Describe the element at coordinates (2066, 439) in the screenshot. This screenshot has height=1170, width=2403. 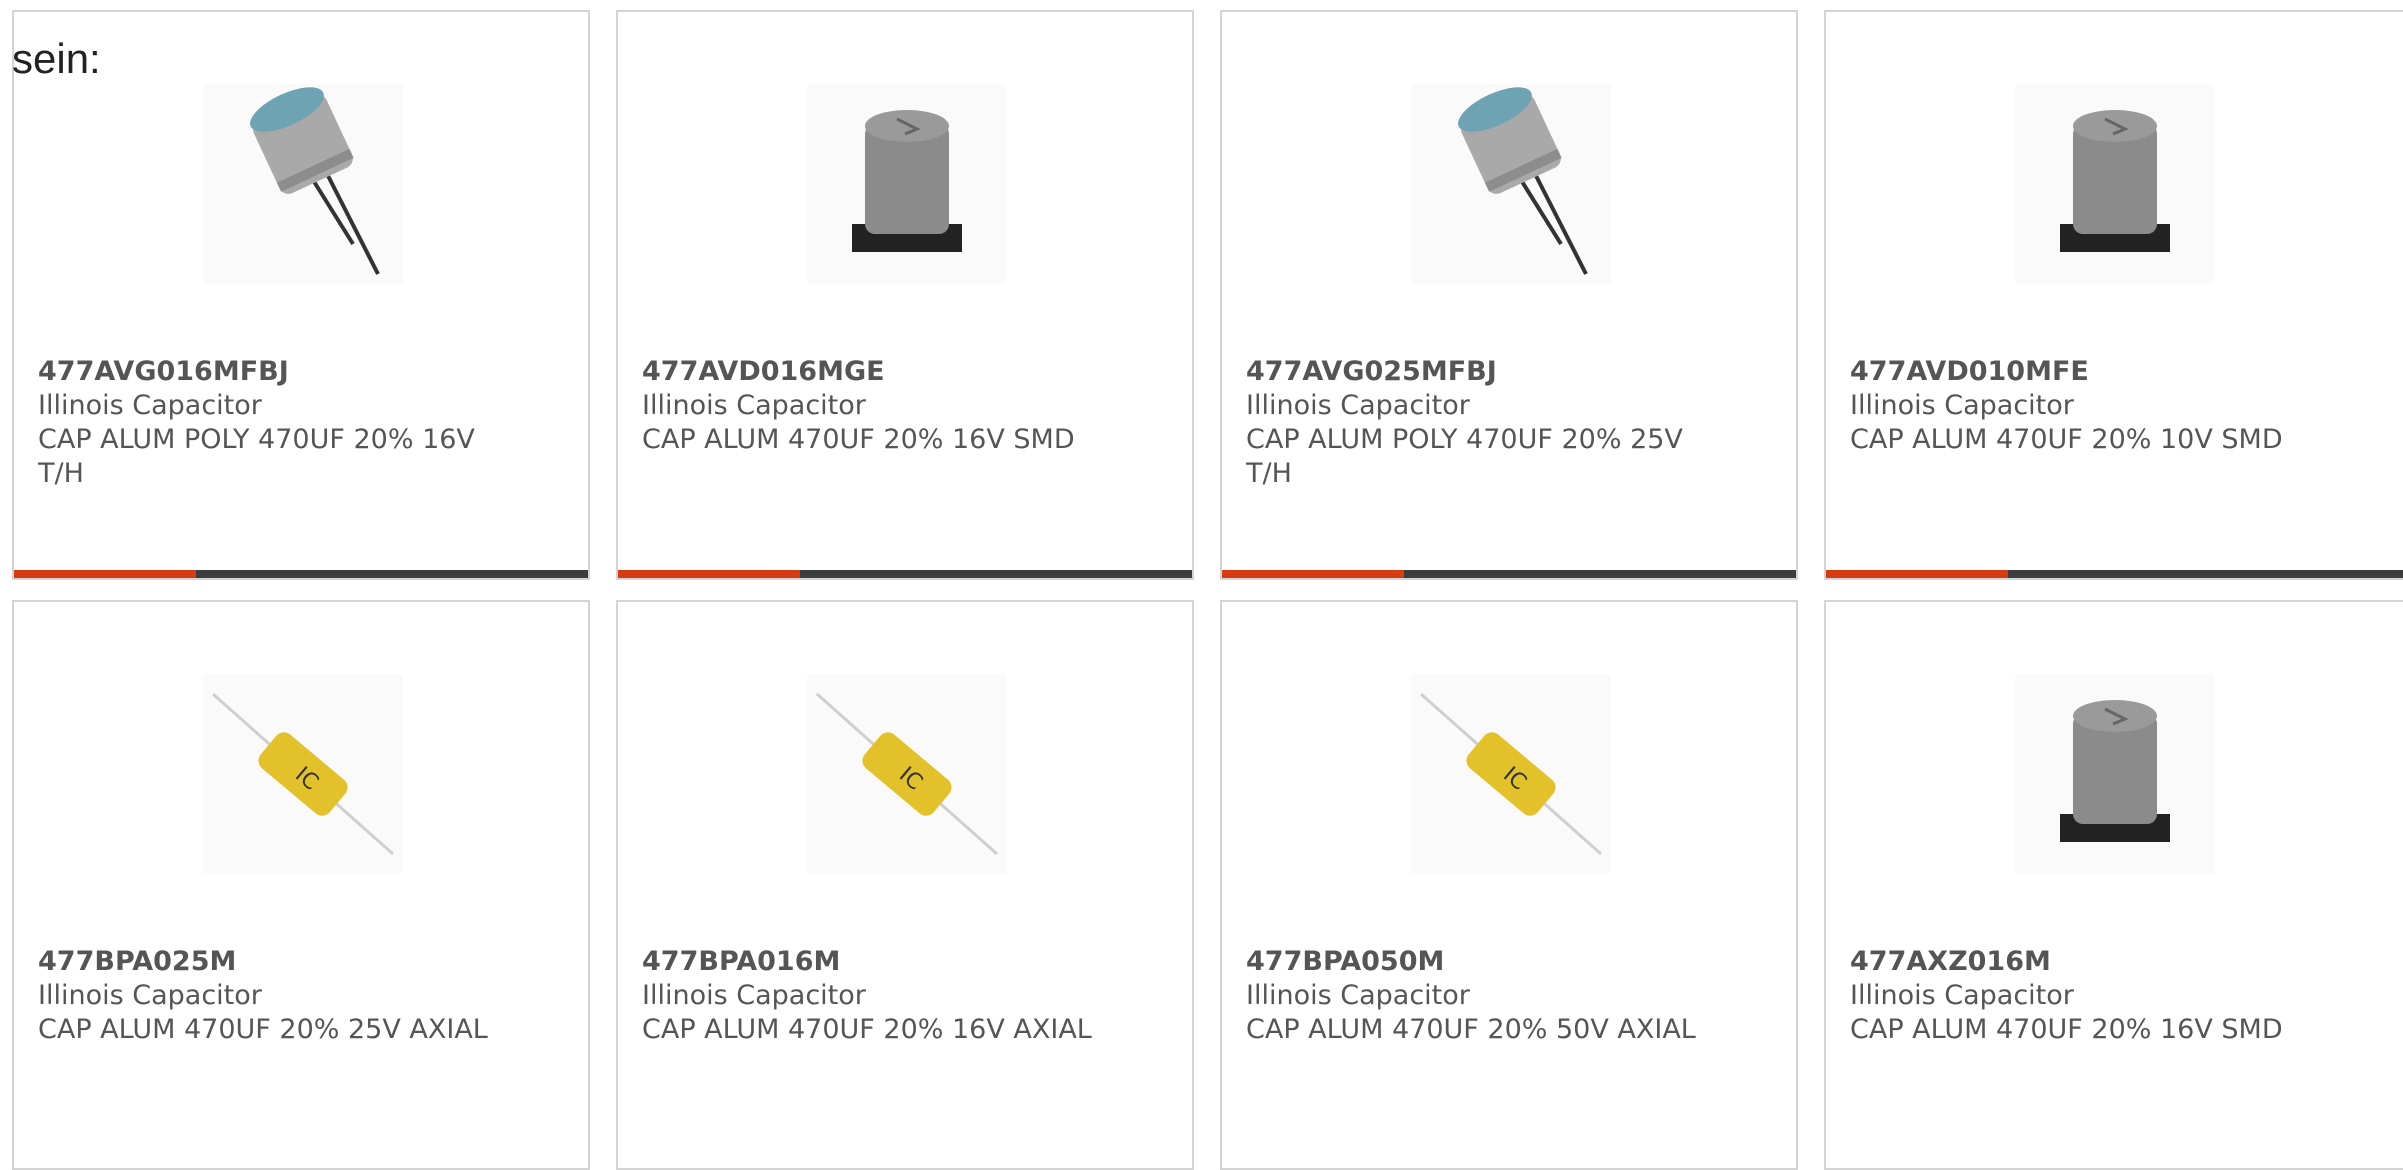
I see `description-line-1: CAP ALUM 470UF 20% 10V SMD` at that location.